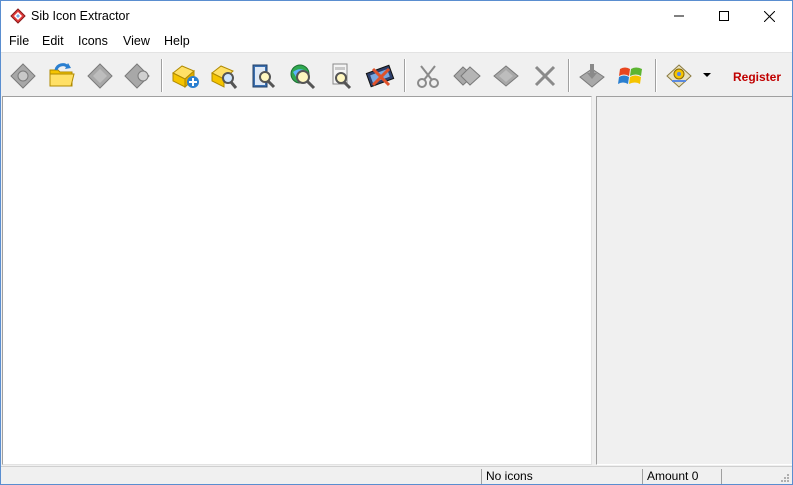 This screenshot has width=793, height=485. I want to click on resize-grip-icon, so click(785, 478).